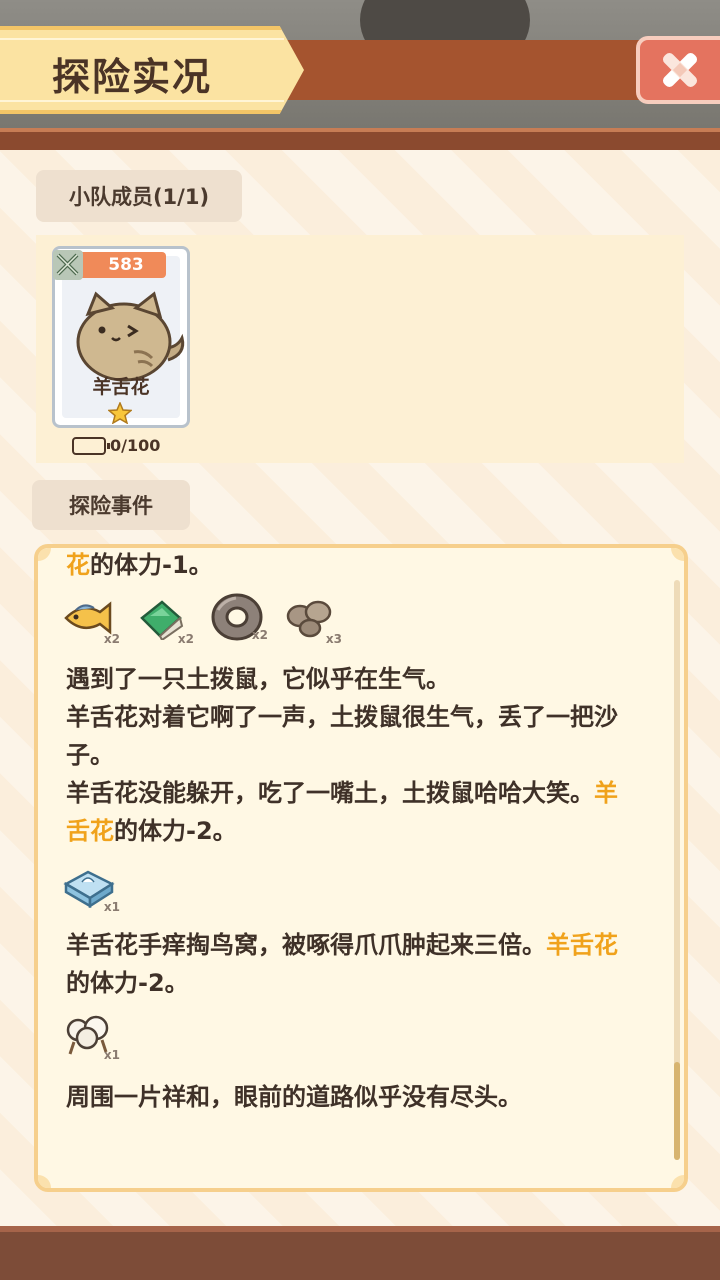 Image resolution: width=720 pixels, height=1280 pixels. I want to click on members-section-label: 小队成员(1/1), so click(139, 196).